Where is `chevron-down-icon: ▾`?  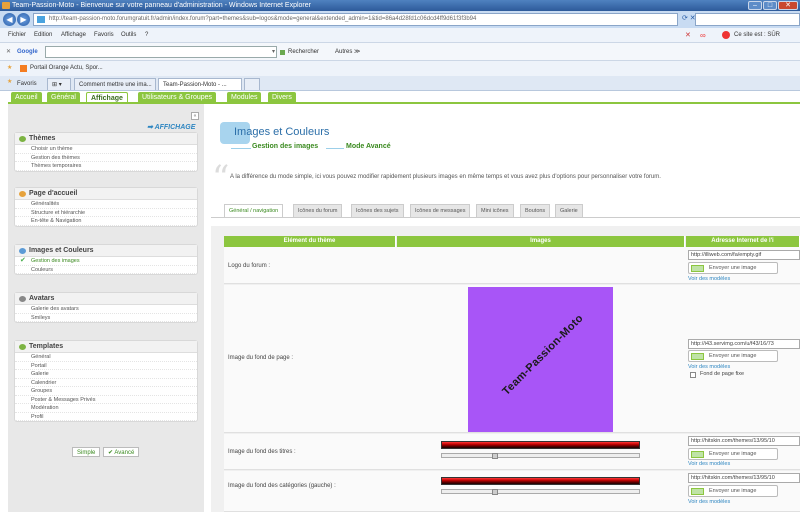 chevron-down-icon: ▾ is located at coordinates (273, 52).